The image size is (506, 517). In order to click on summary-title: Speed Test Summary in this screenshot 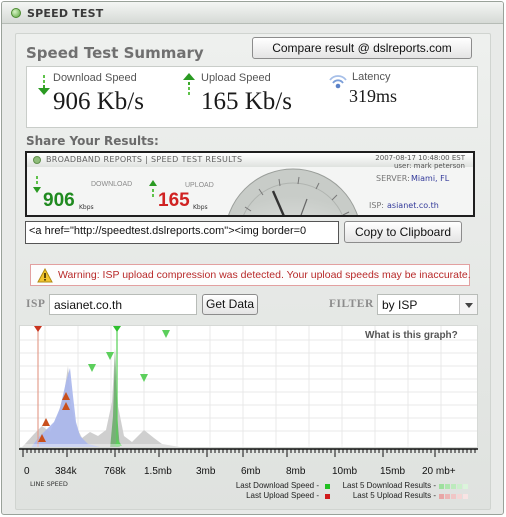, I will do `click(115, 53)`.